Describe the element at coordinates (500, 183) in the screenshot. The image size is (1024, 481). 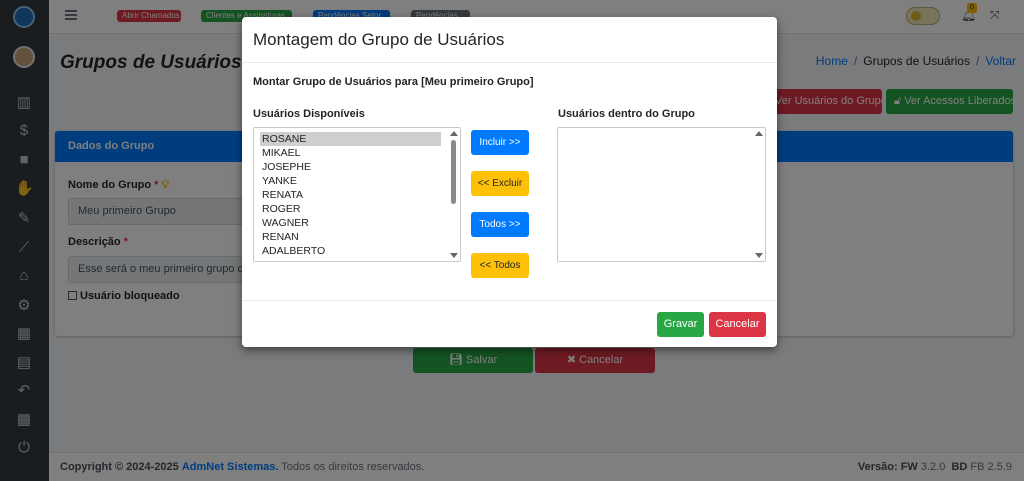
I see `excluir-button: << Excluir` at that location.